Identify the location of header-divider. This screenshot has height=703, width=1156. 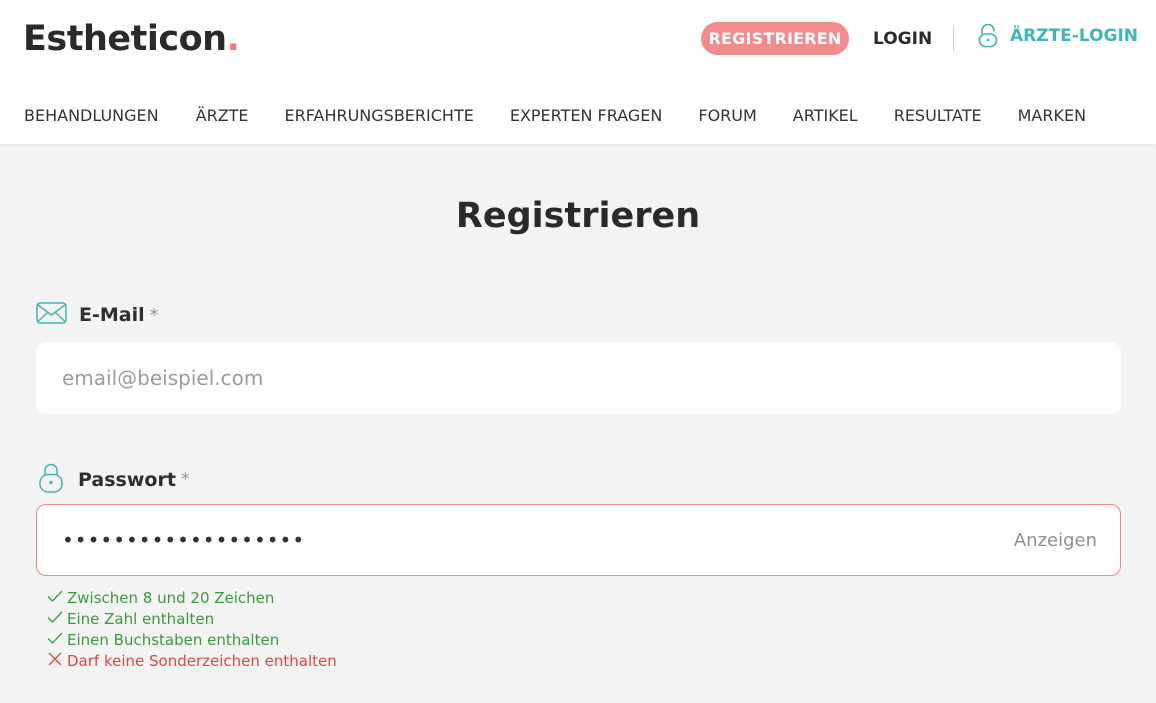
(953, 38).